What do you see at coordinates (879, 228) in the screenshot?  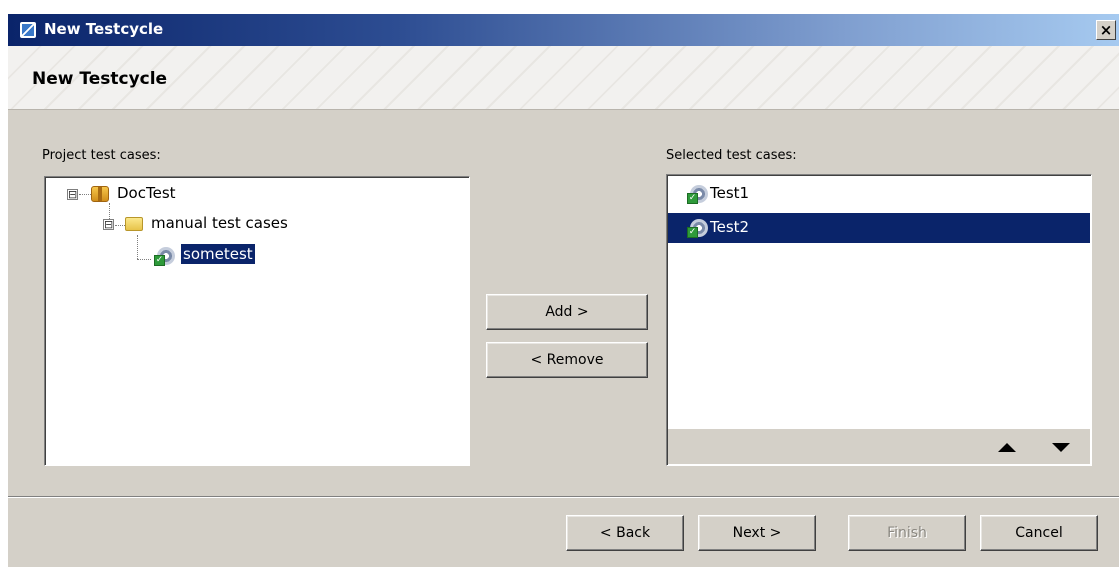 I see `list-item-test2: ✓ Test2` at bounding box center [879, 228].